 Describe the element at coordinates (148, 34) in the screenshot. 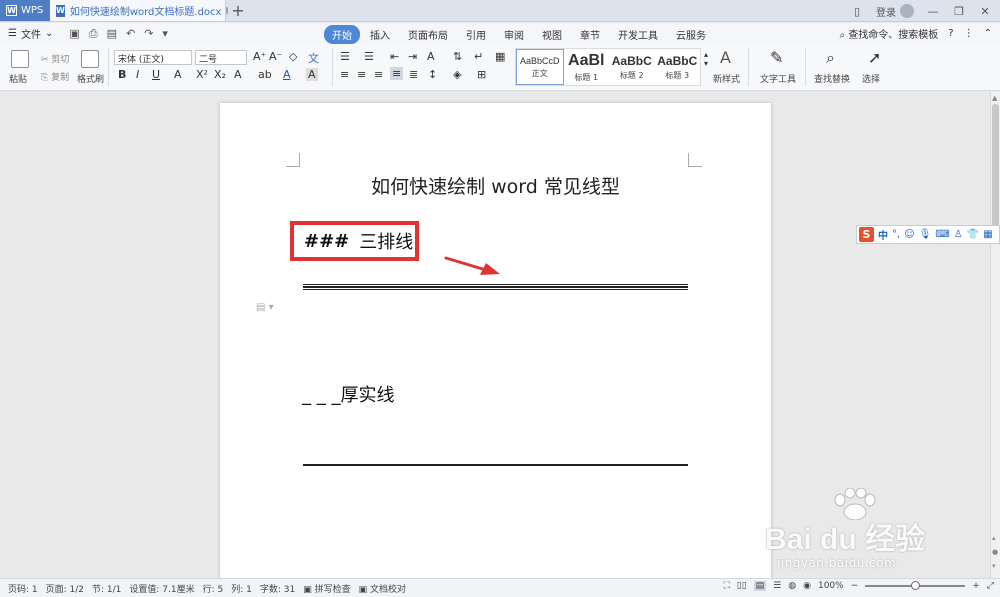

I see `redo-icon: ↷` at that location.